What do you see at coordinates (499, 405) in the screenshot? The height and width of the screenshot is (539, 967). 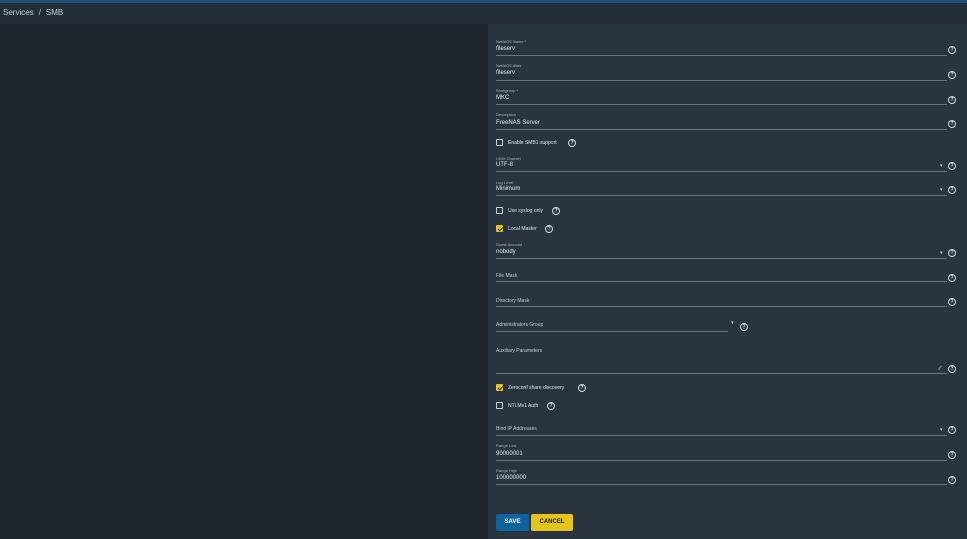 I see `ntlmv1-box` at bounding box center [499, 405].